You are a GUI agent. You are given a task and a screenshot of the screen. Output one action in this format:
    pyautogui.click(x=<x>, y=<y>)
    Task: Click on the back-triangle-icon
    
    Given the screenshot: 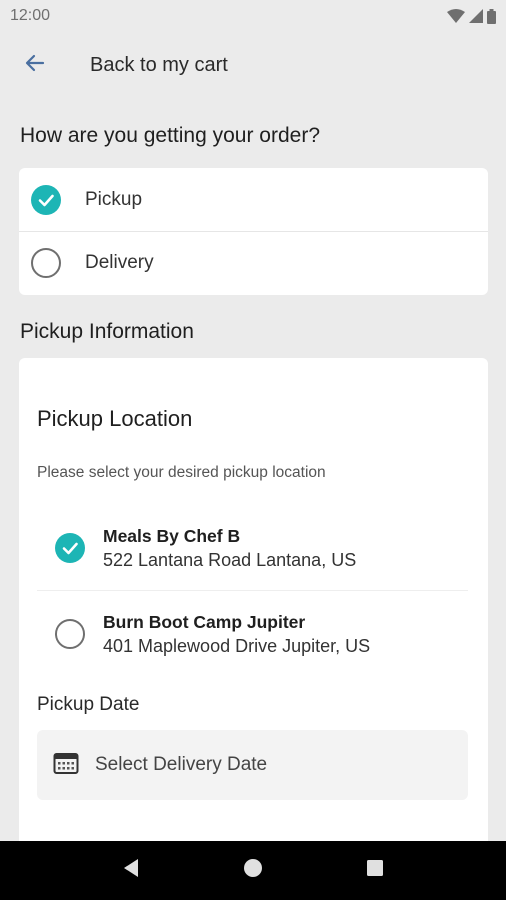 What is the action you would take?
    pyautogui.click(x=131, y=870)
    